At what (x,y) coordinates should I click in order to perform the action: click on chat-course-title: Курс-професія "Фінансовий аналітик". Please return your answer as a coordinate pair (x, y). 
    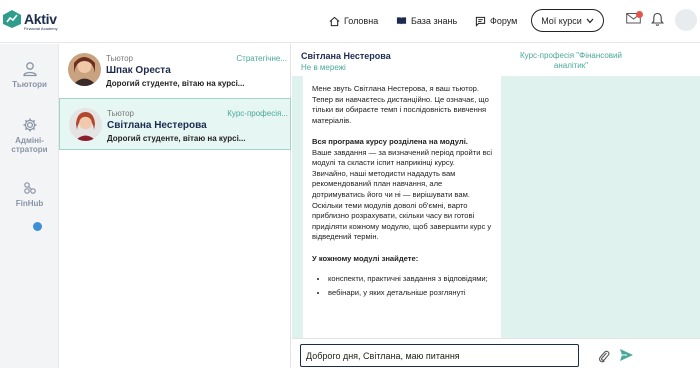
    Looking at the image, I should click on (571, 60).